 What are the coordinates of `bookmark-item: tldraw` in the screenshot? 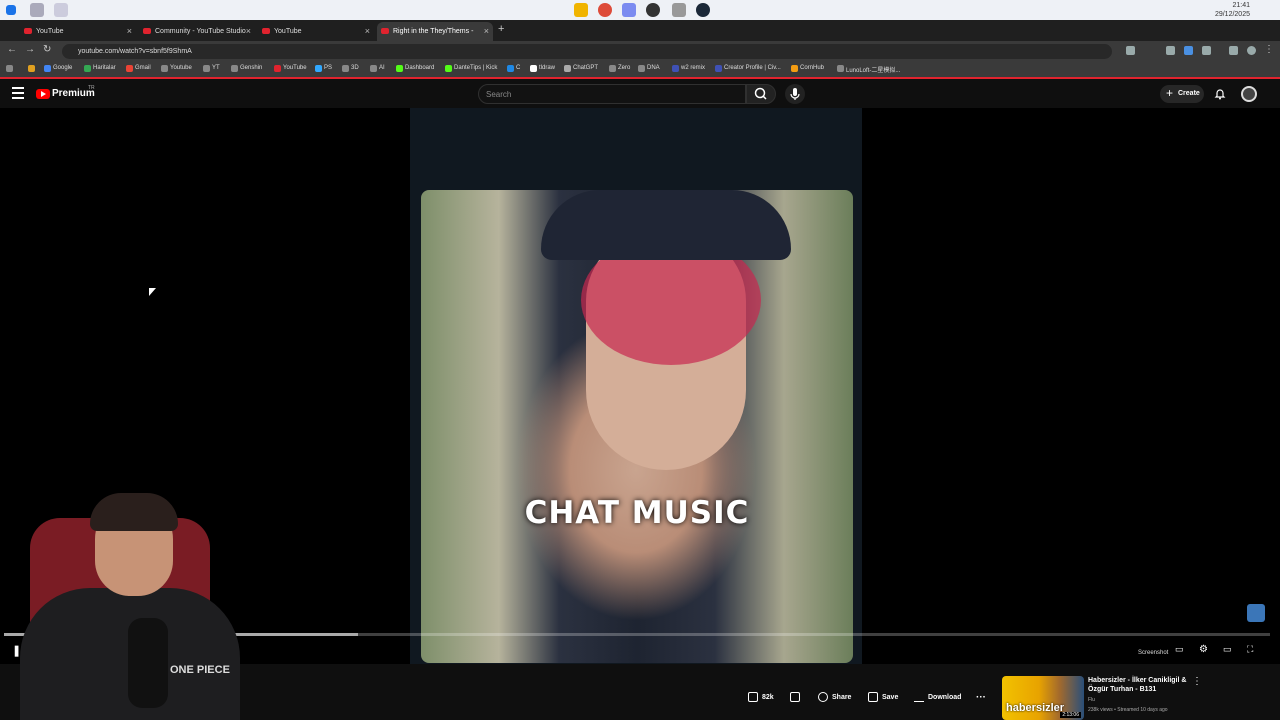 It's located at (542, 68).